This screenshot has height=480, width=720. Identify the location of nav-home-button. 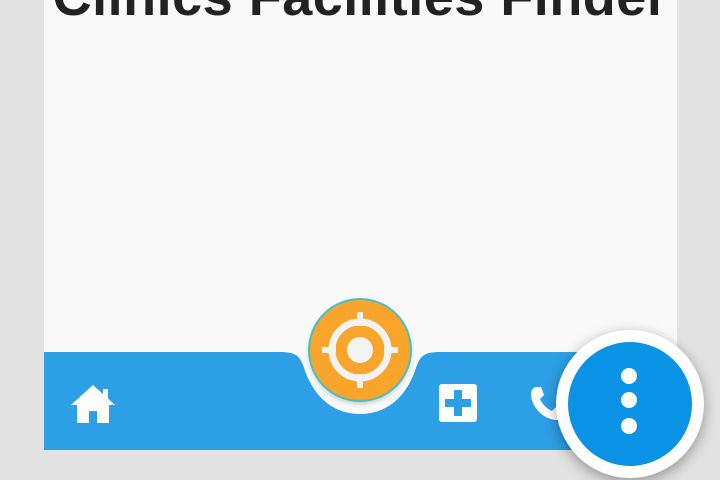
(93, 404).